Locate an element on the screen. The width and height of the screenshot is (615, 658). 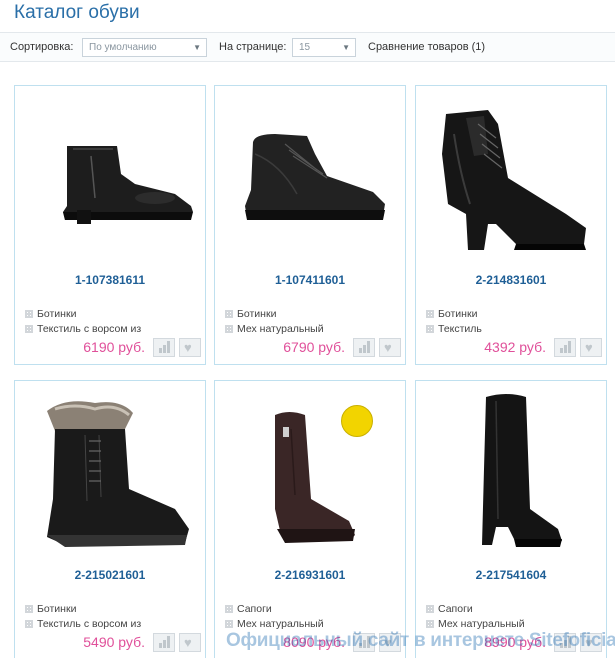
product-code: 1-107381611 is located at coordinates (110, 280).